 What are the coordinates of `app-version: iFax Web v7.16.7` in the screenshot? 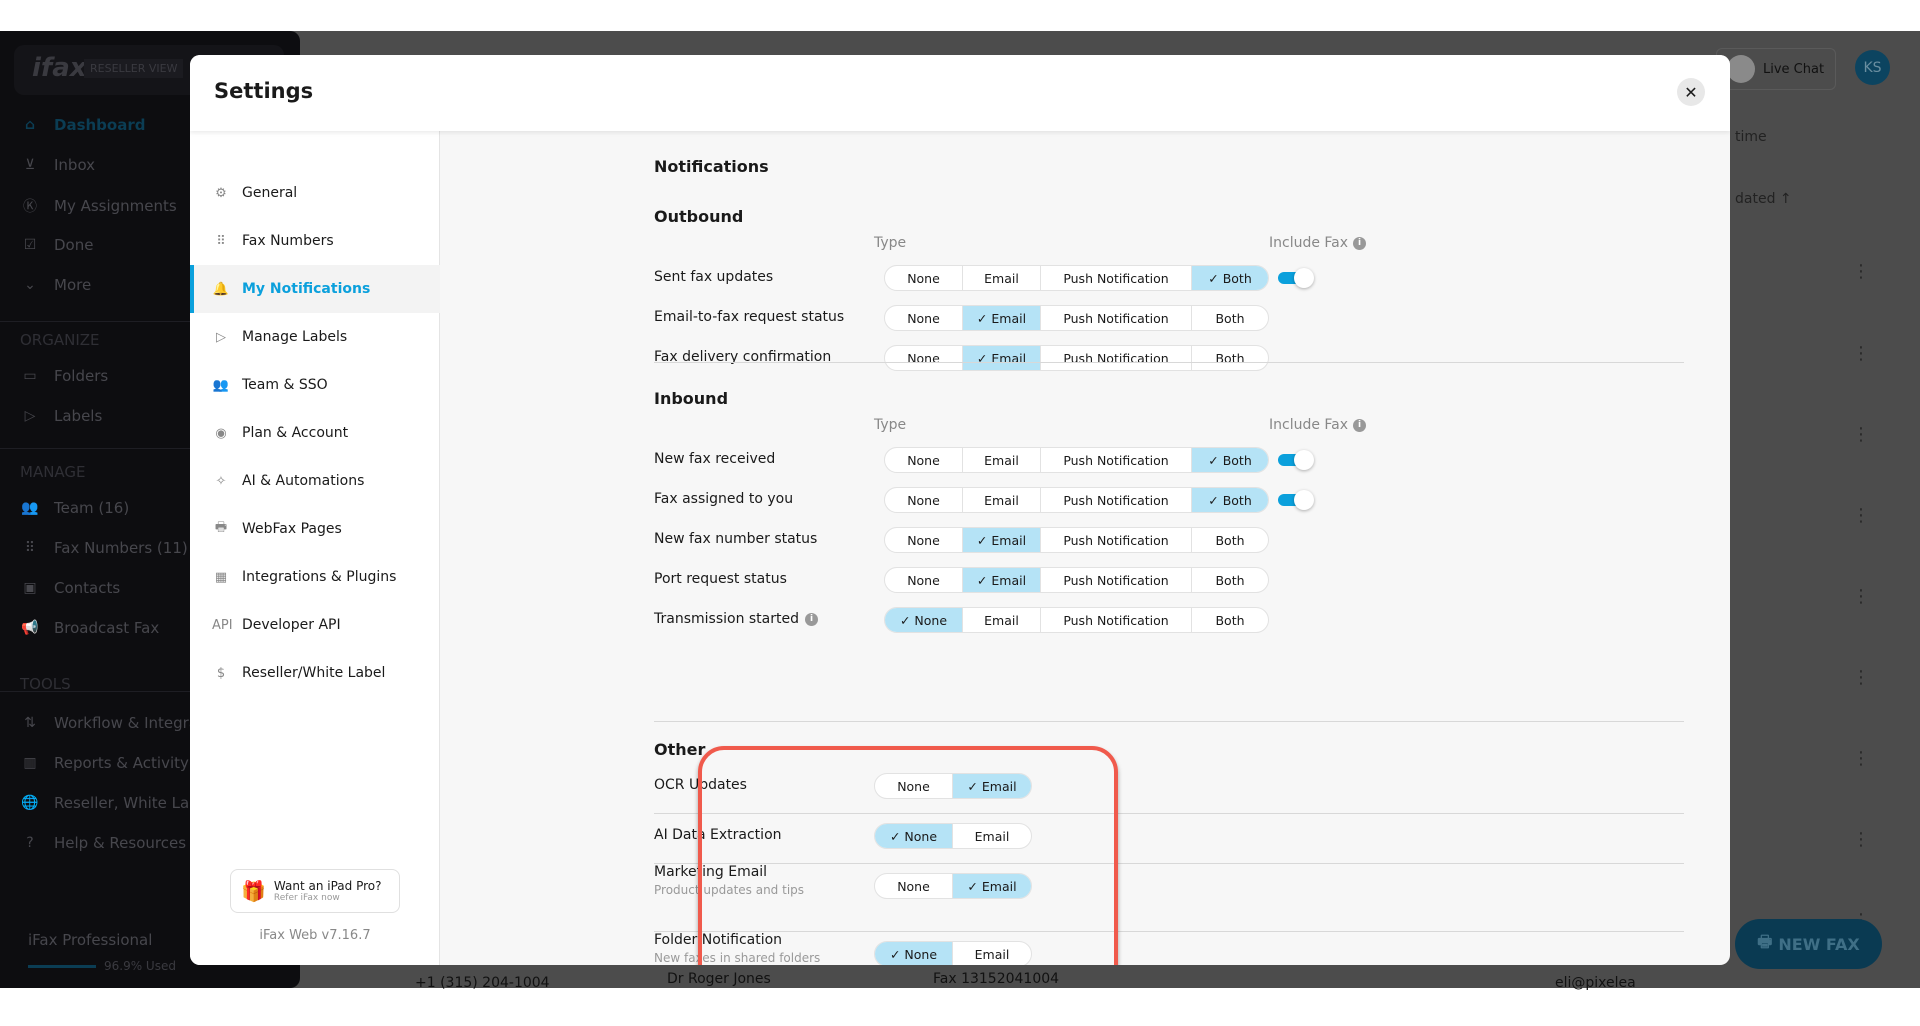 It's located at (315, 935).